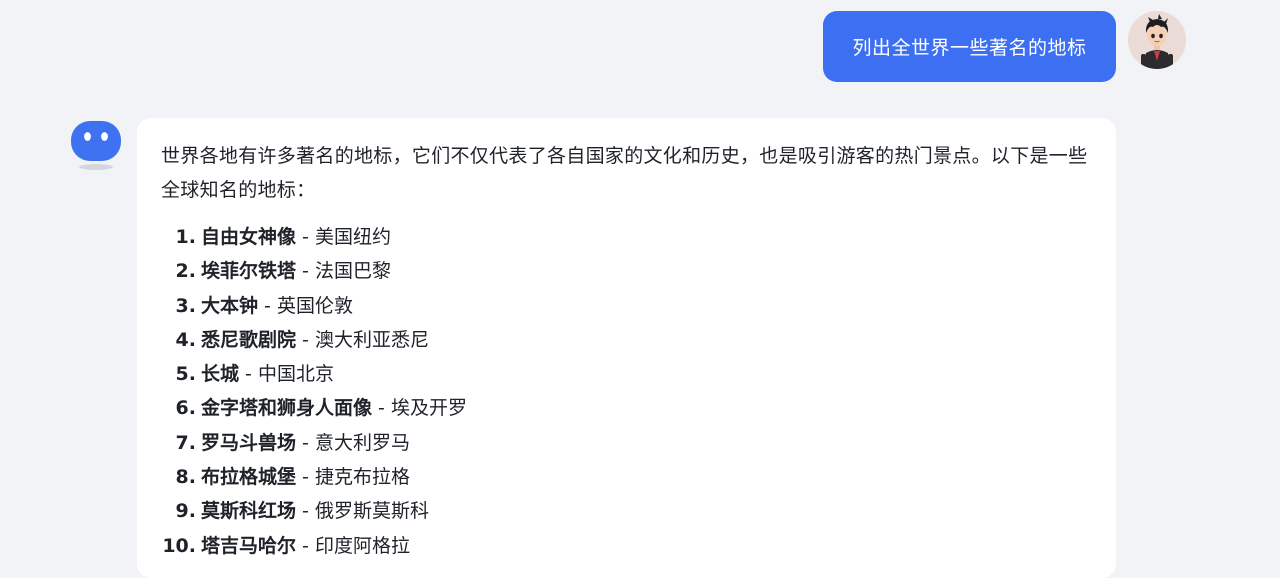  I want to click on list-item: 5. 长城 - 中国北京, so click(626, 376).